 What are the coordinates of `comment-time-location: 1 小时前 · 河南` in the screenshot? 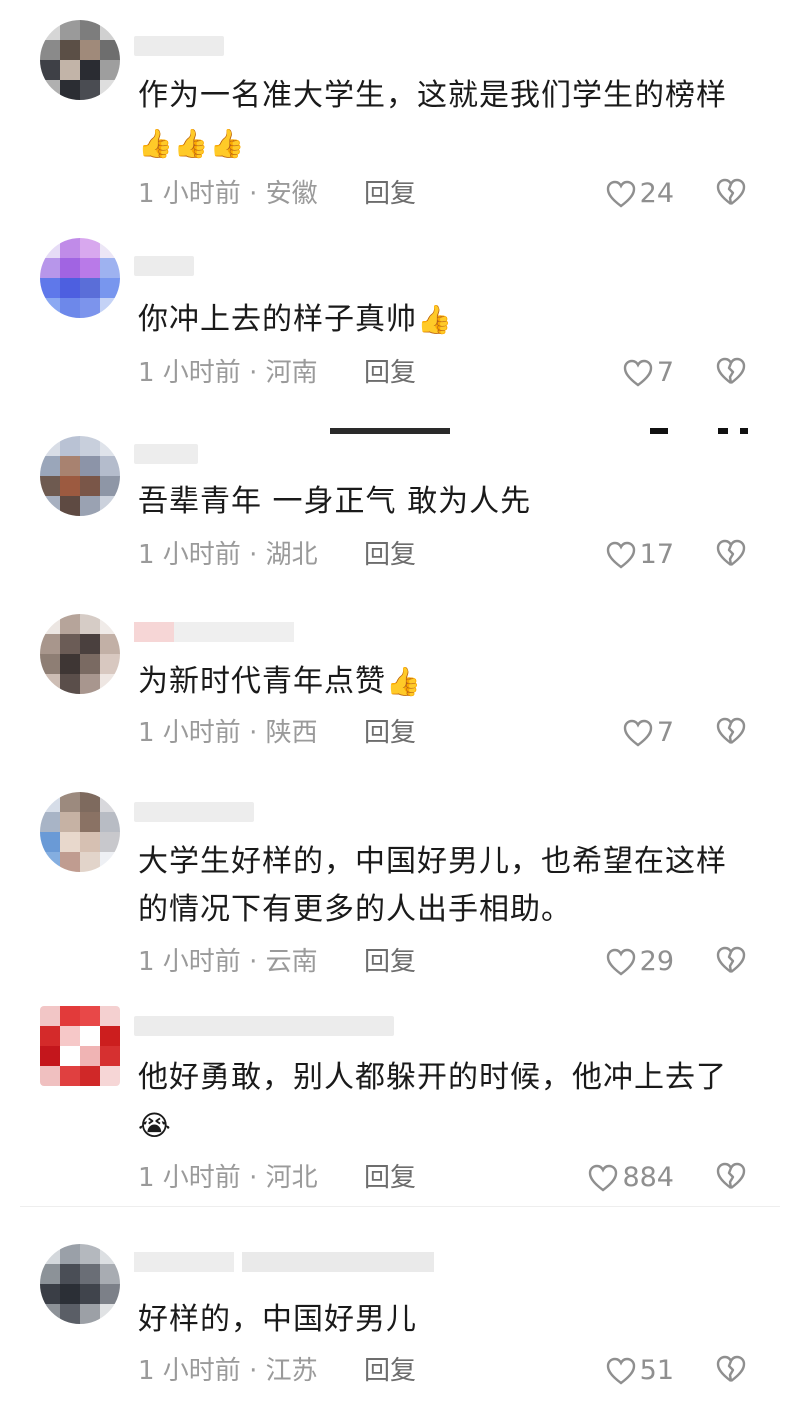 It's located at (228, 373).